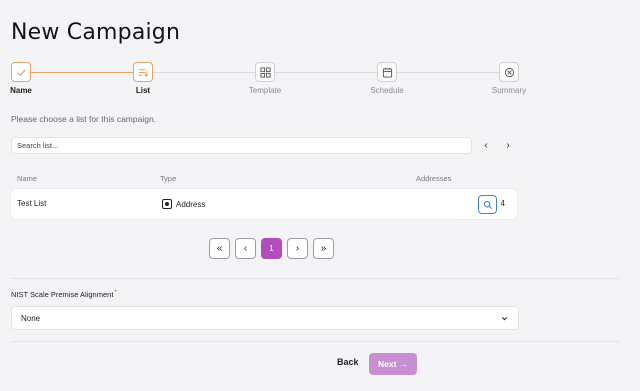 The height and width of the screenshot is (391, 640). What do you see at coordinates (143, 90) in the screenshot?
I see `step-label-list: List` at bounding box center [143, 90].